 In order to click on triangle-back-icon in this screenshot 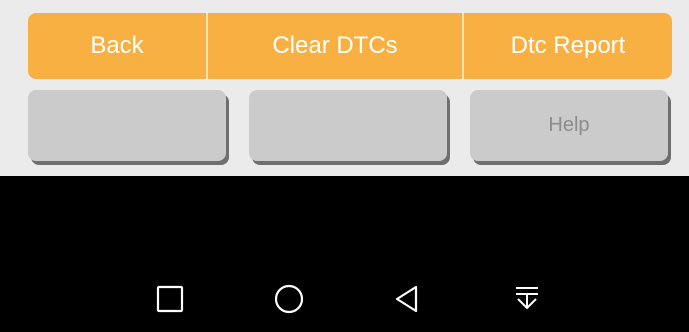, I will do `click(407, 299)`.